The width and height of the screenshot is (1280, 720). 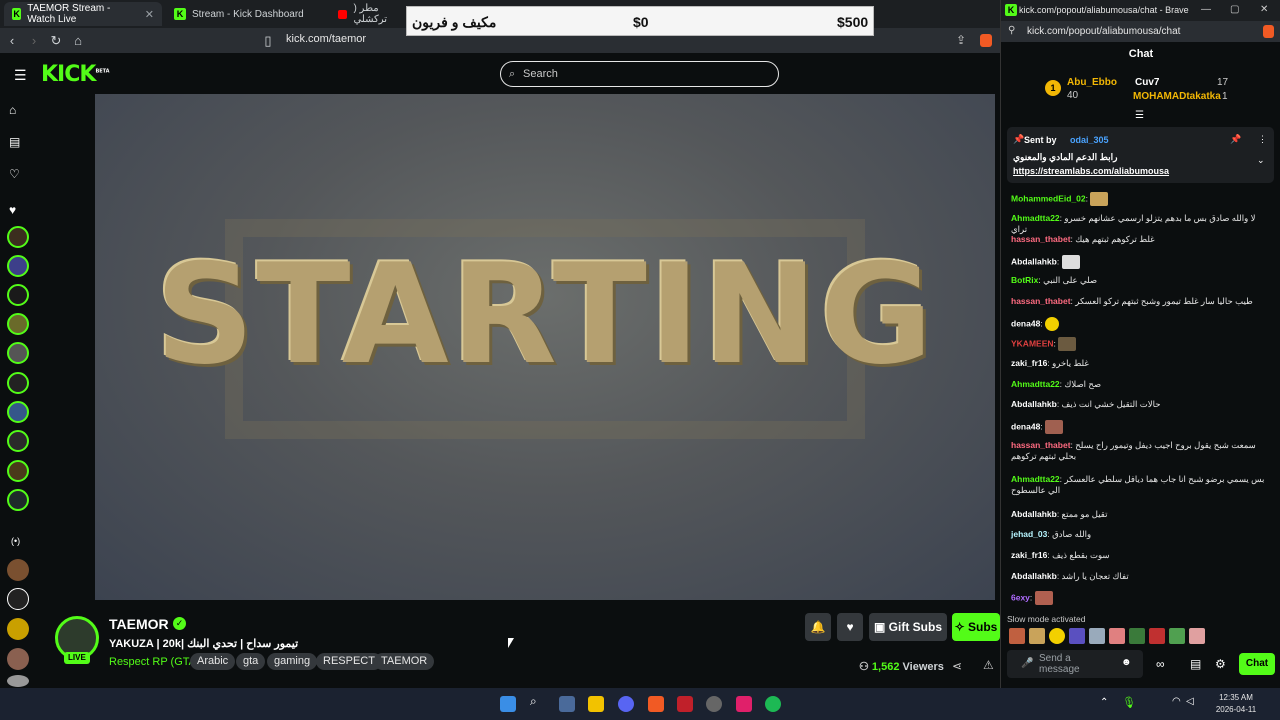 What do you see at coordinates (773, 704) in the screenshot?
I see `spotify-icon` at bounding box center [773, 704].